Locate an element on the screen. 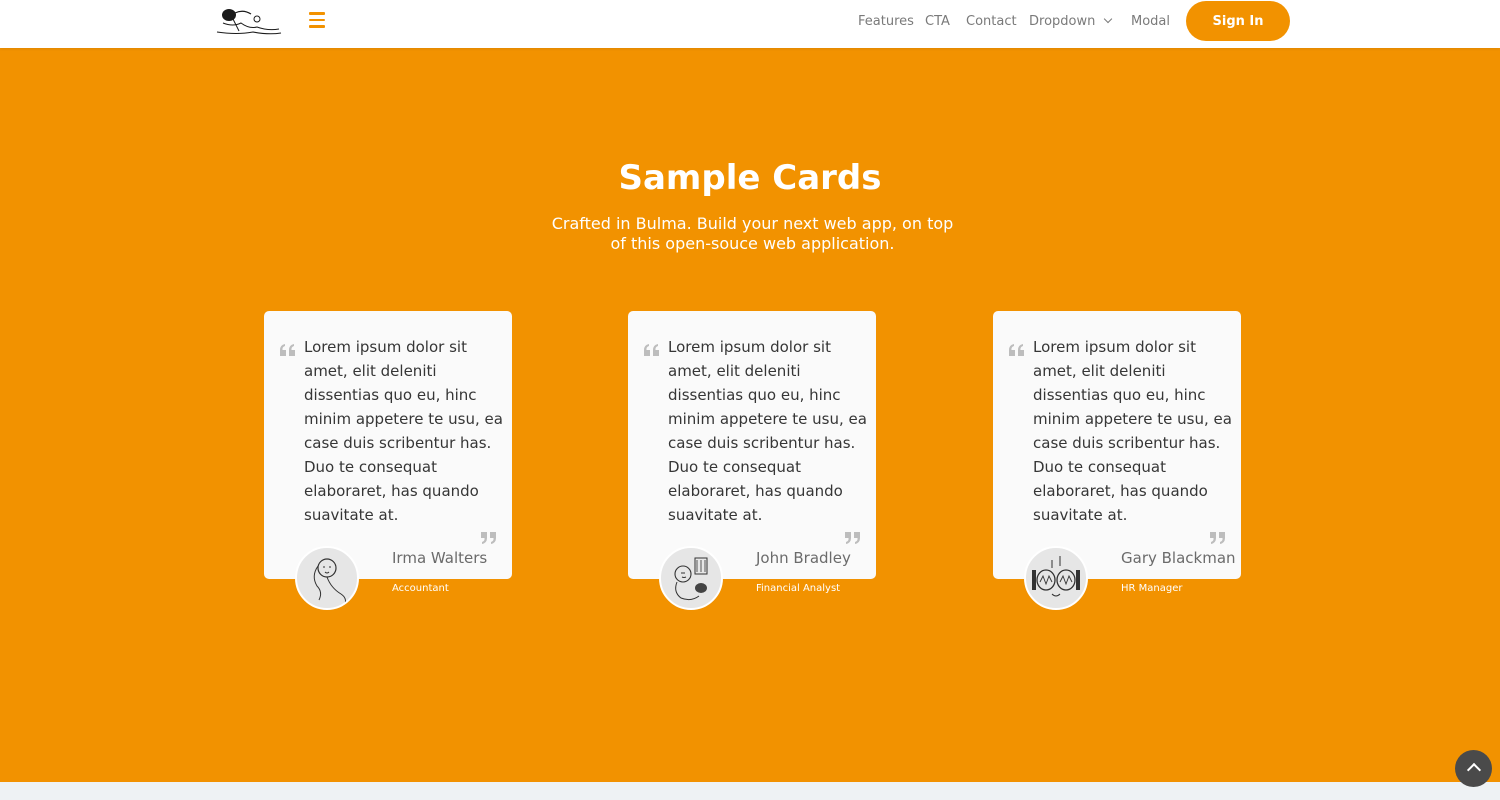 The height and width of the screenshot is (800, 1500). nav-link-contact: Contact is located at coordinates (991, 22).